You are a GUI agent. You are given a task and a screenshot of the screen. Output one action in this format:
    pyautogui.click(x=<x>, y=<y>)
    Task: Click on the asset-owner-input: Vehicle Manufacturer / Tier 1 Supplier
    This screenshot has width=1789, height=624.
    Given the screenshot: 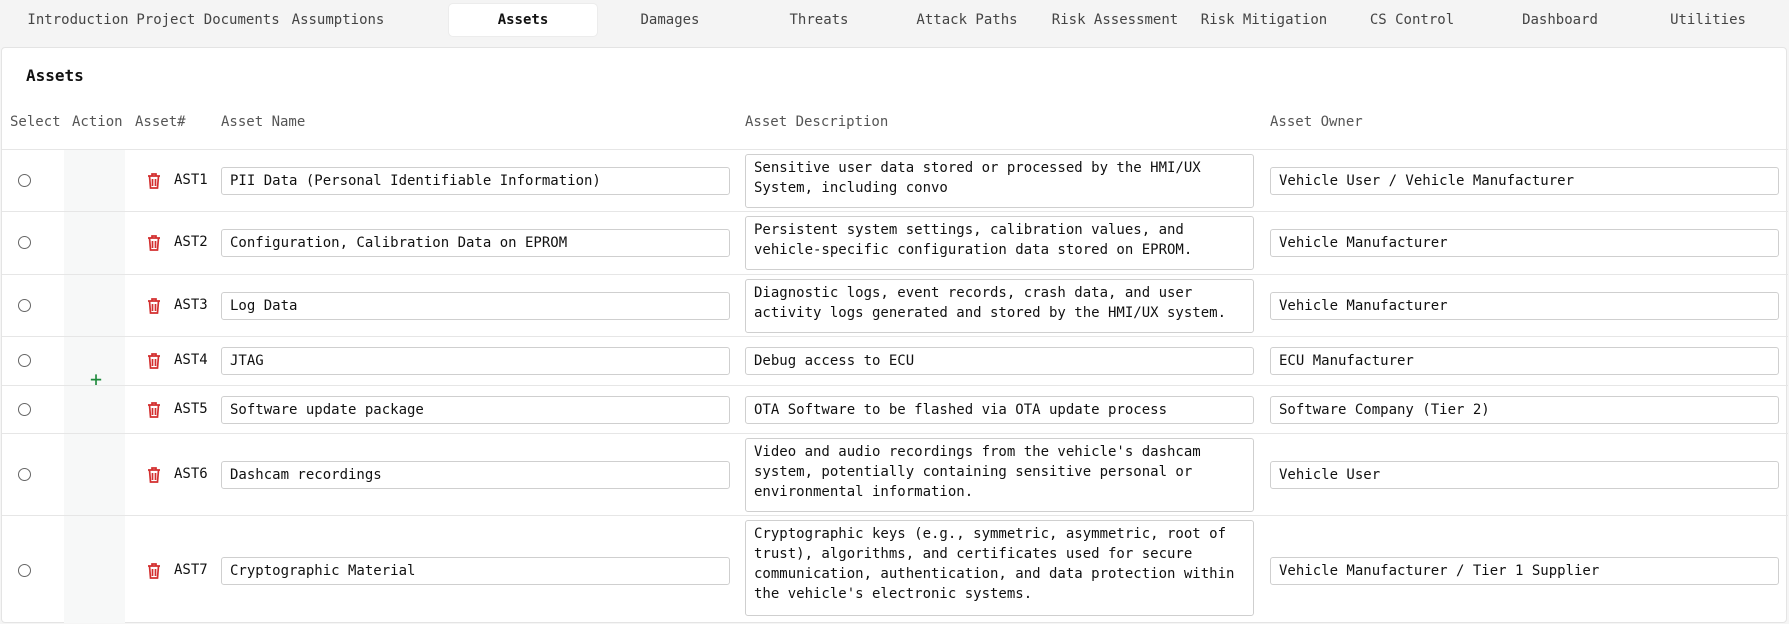 What is the action you would take?
    pyautogui.click(x=1524, y=571)
    